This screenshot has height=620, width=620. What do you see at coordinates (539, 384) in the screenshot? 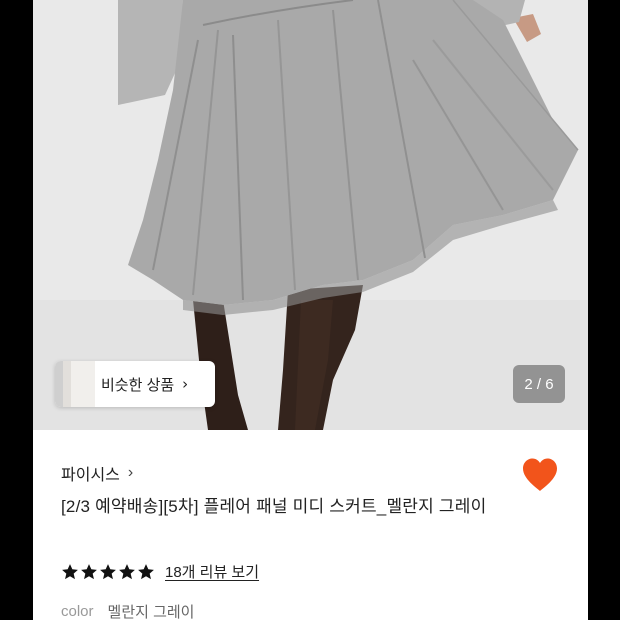
I see `image-page-counter: 2 / 6` at bounding box center [539, 384].